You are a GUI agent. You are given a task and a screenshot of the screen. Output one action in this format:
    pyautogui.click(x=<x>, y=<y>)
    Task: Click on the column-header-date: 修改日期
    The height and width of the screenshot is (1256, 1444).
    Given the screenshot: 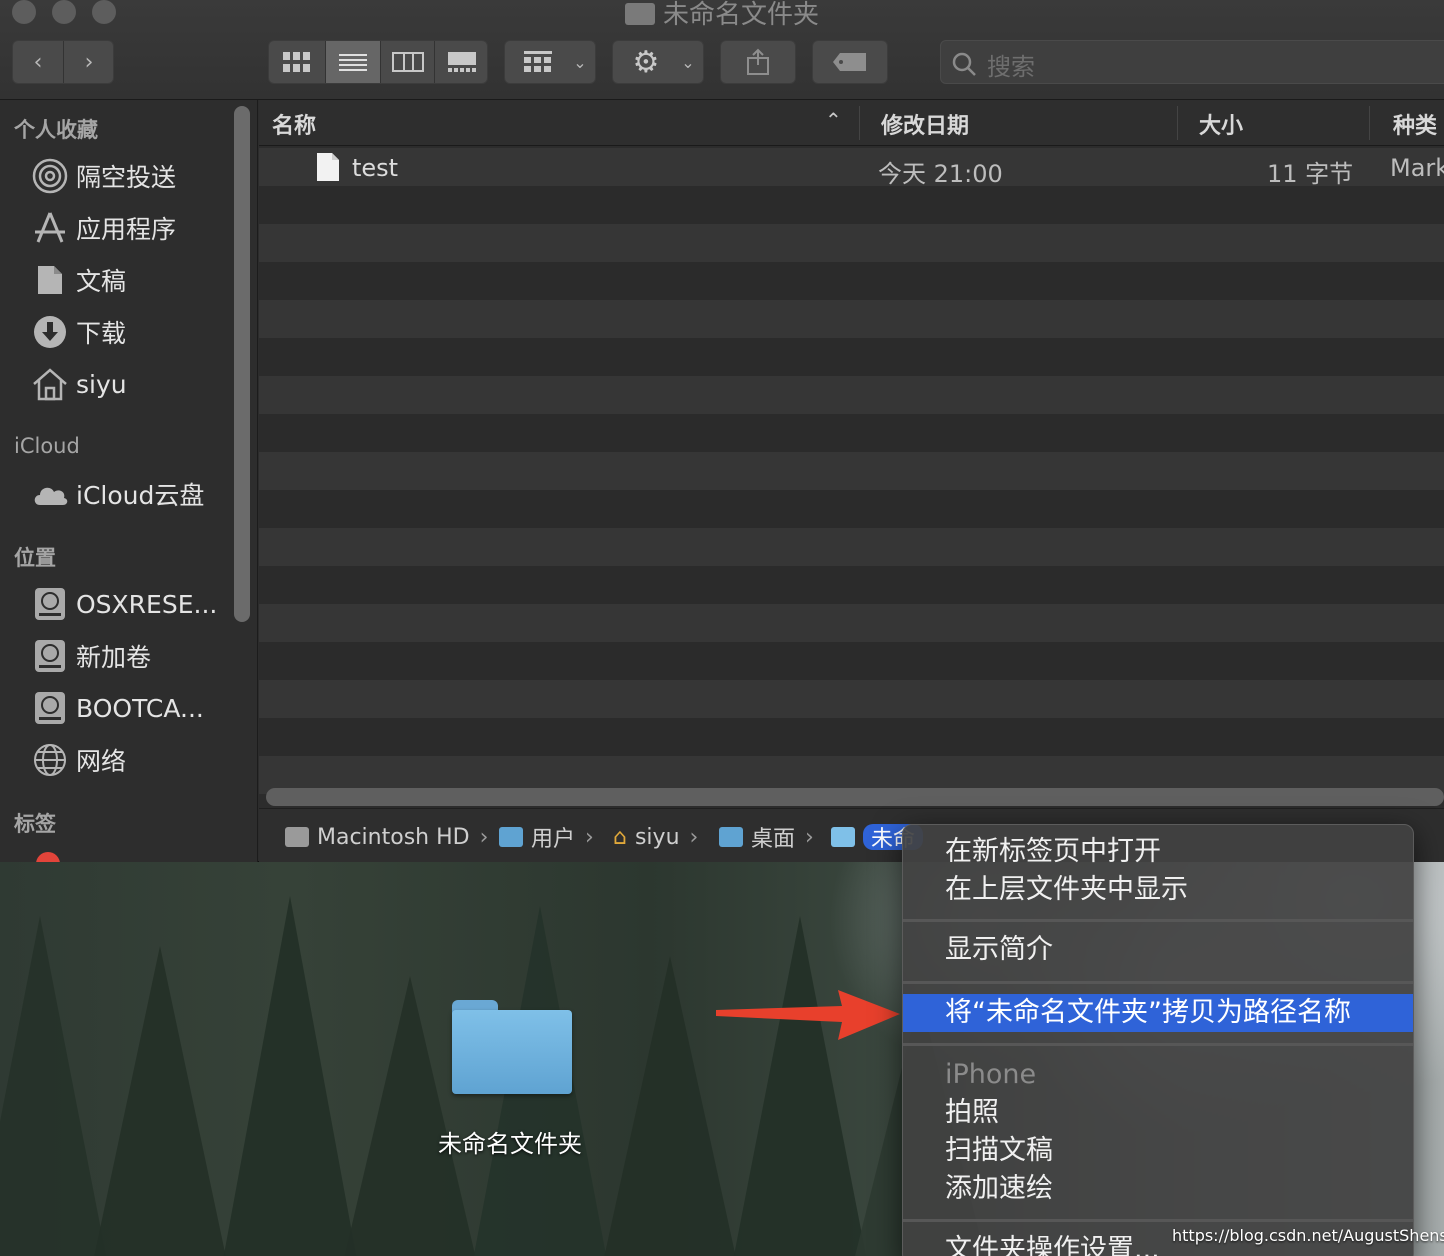 What is the action you would take?
    pyautogui.click(x=925, y=124)
    